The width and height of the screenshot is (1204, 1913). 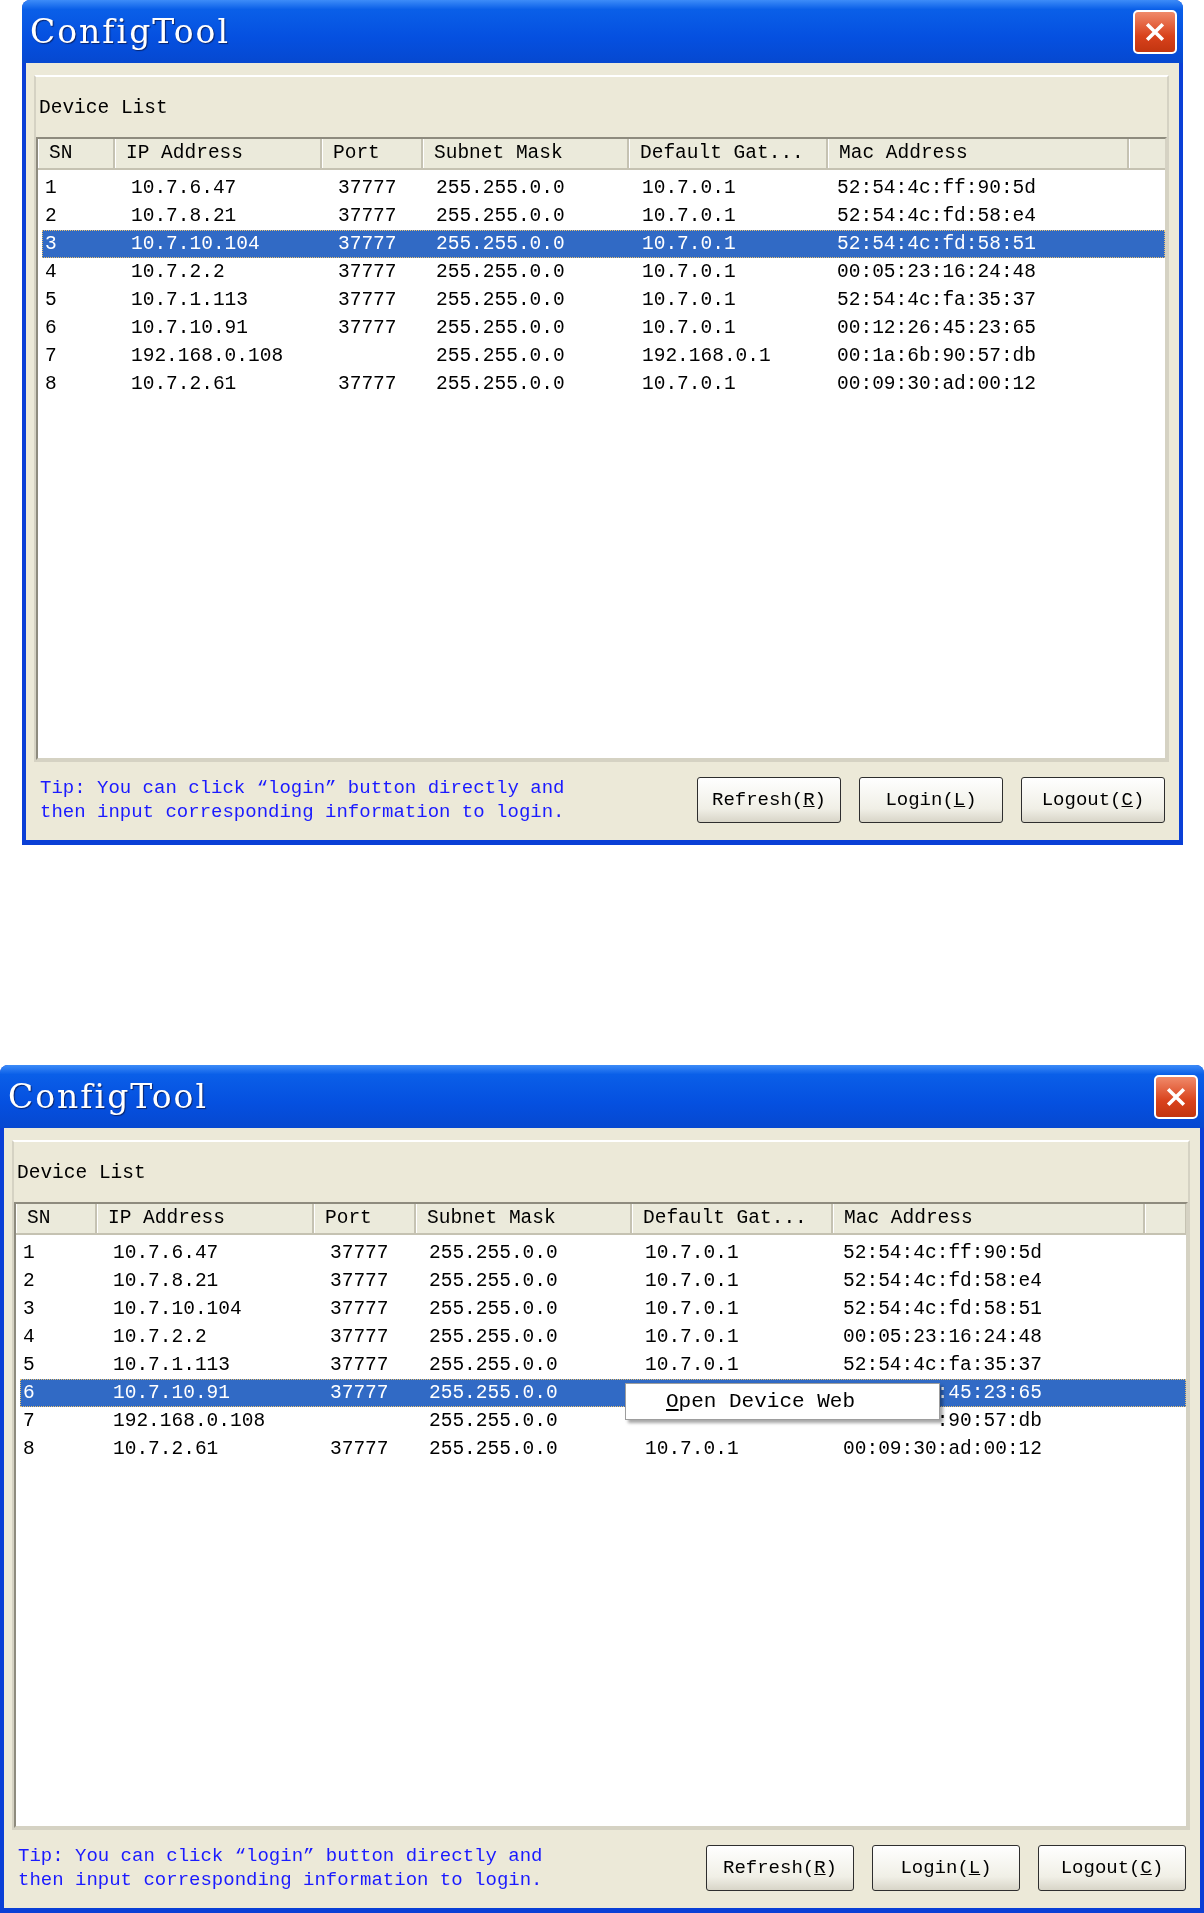 I want to click on table-cell-text: 10.7.1.113, so click(x=172, y=1365).